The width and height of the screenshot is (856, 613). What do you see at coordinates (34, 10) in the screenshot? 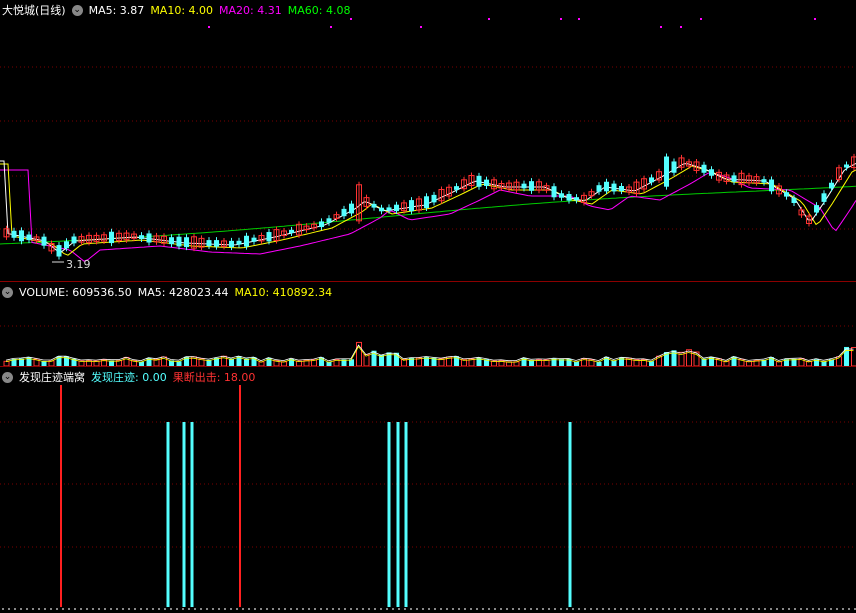
I see `stock-title: 大悦城(日线)` at bounding box center [34, 10].